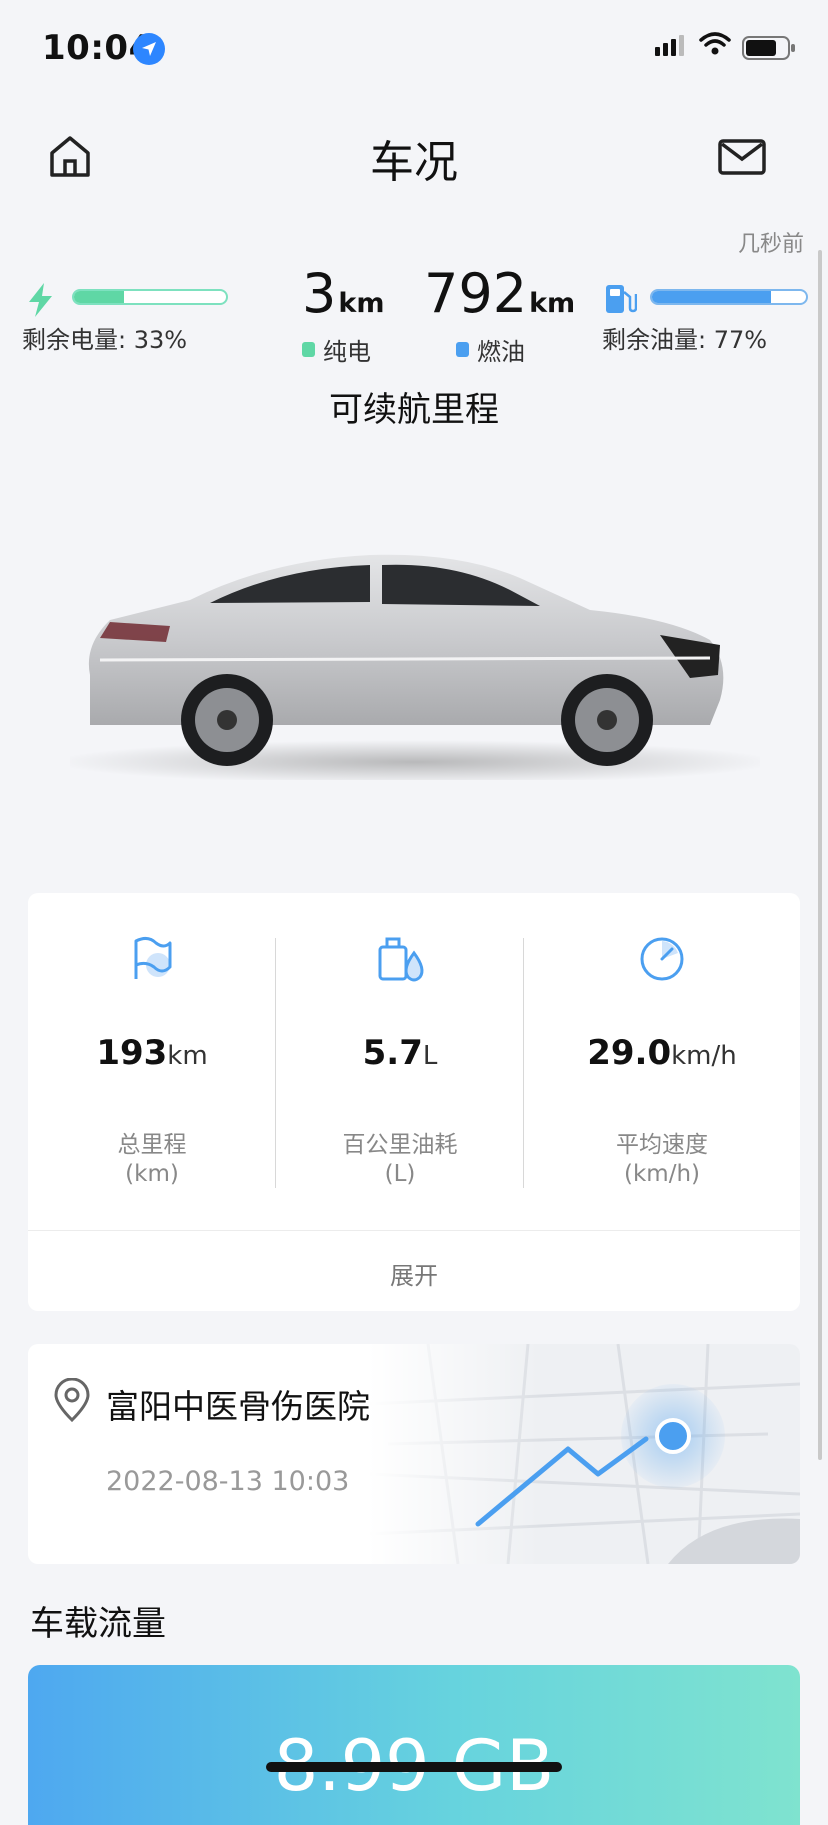 The image size is (828, 1825). Describe the element at coordinates (152, 1174) in the screenshot. I see `stat-sublabel: (km)` at that location.